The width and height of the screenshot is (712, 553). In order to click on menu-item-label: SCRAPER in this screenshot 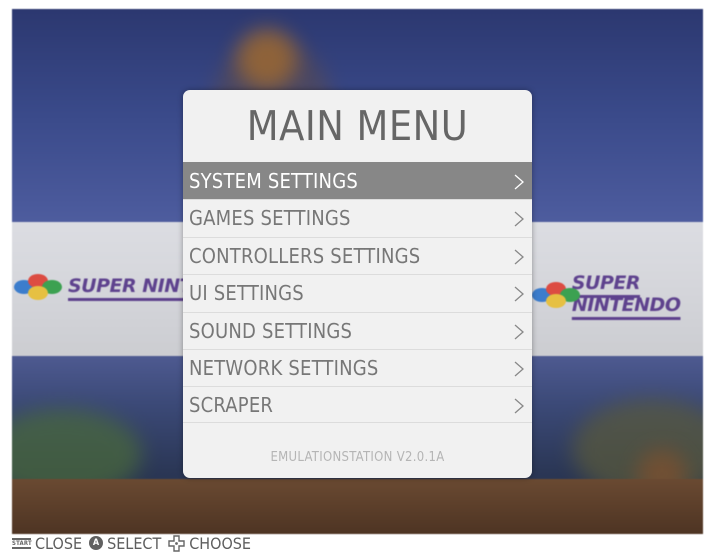, I will do `click(231, 405)`.